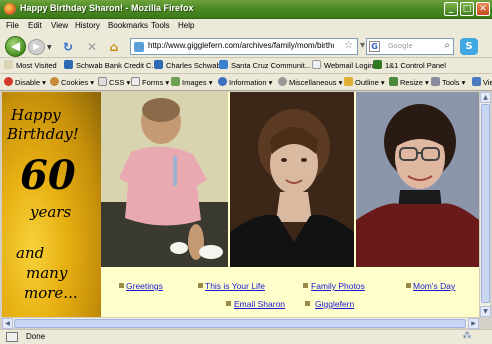 The height and width of the screenshot is (344, 492). What do you see at coordinates (451, 9) in the screenshot?
I see `minimize-button: _` at bounding box center [451, 9].